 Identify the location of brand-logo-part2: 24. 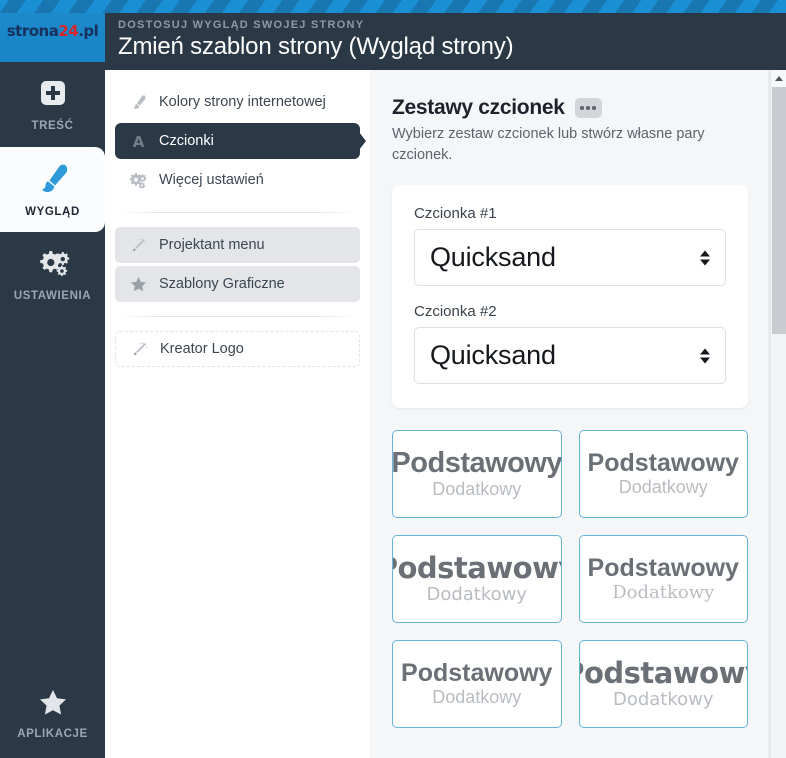
(68, 31).